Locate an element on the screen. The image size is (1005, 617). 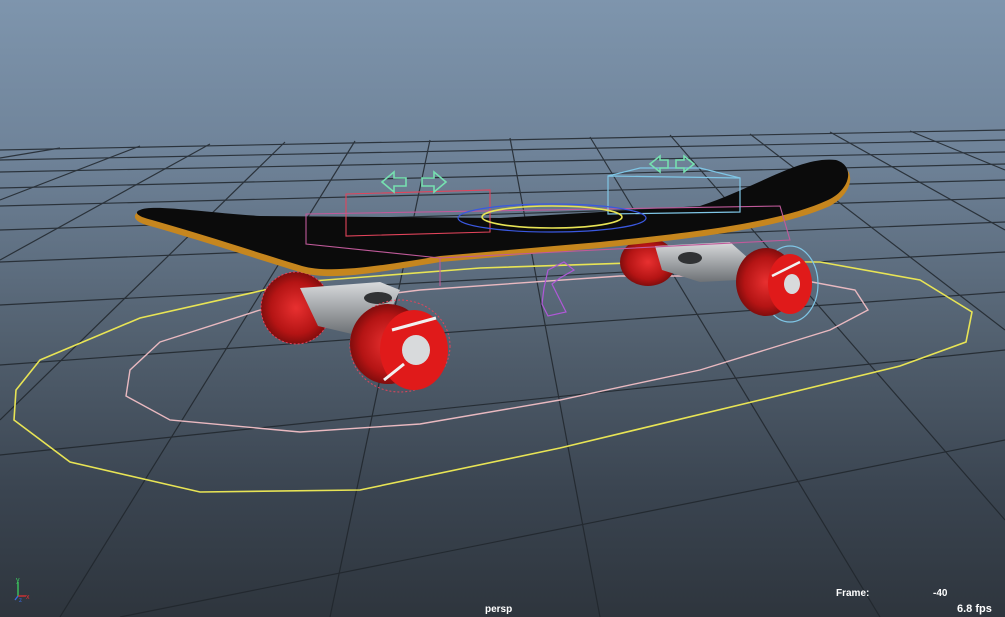
frame-label: Frame: is located at coordinates (853, 593).